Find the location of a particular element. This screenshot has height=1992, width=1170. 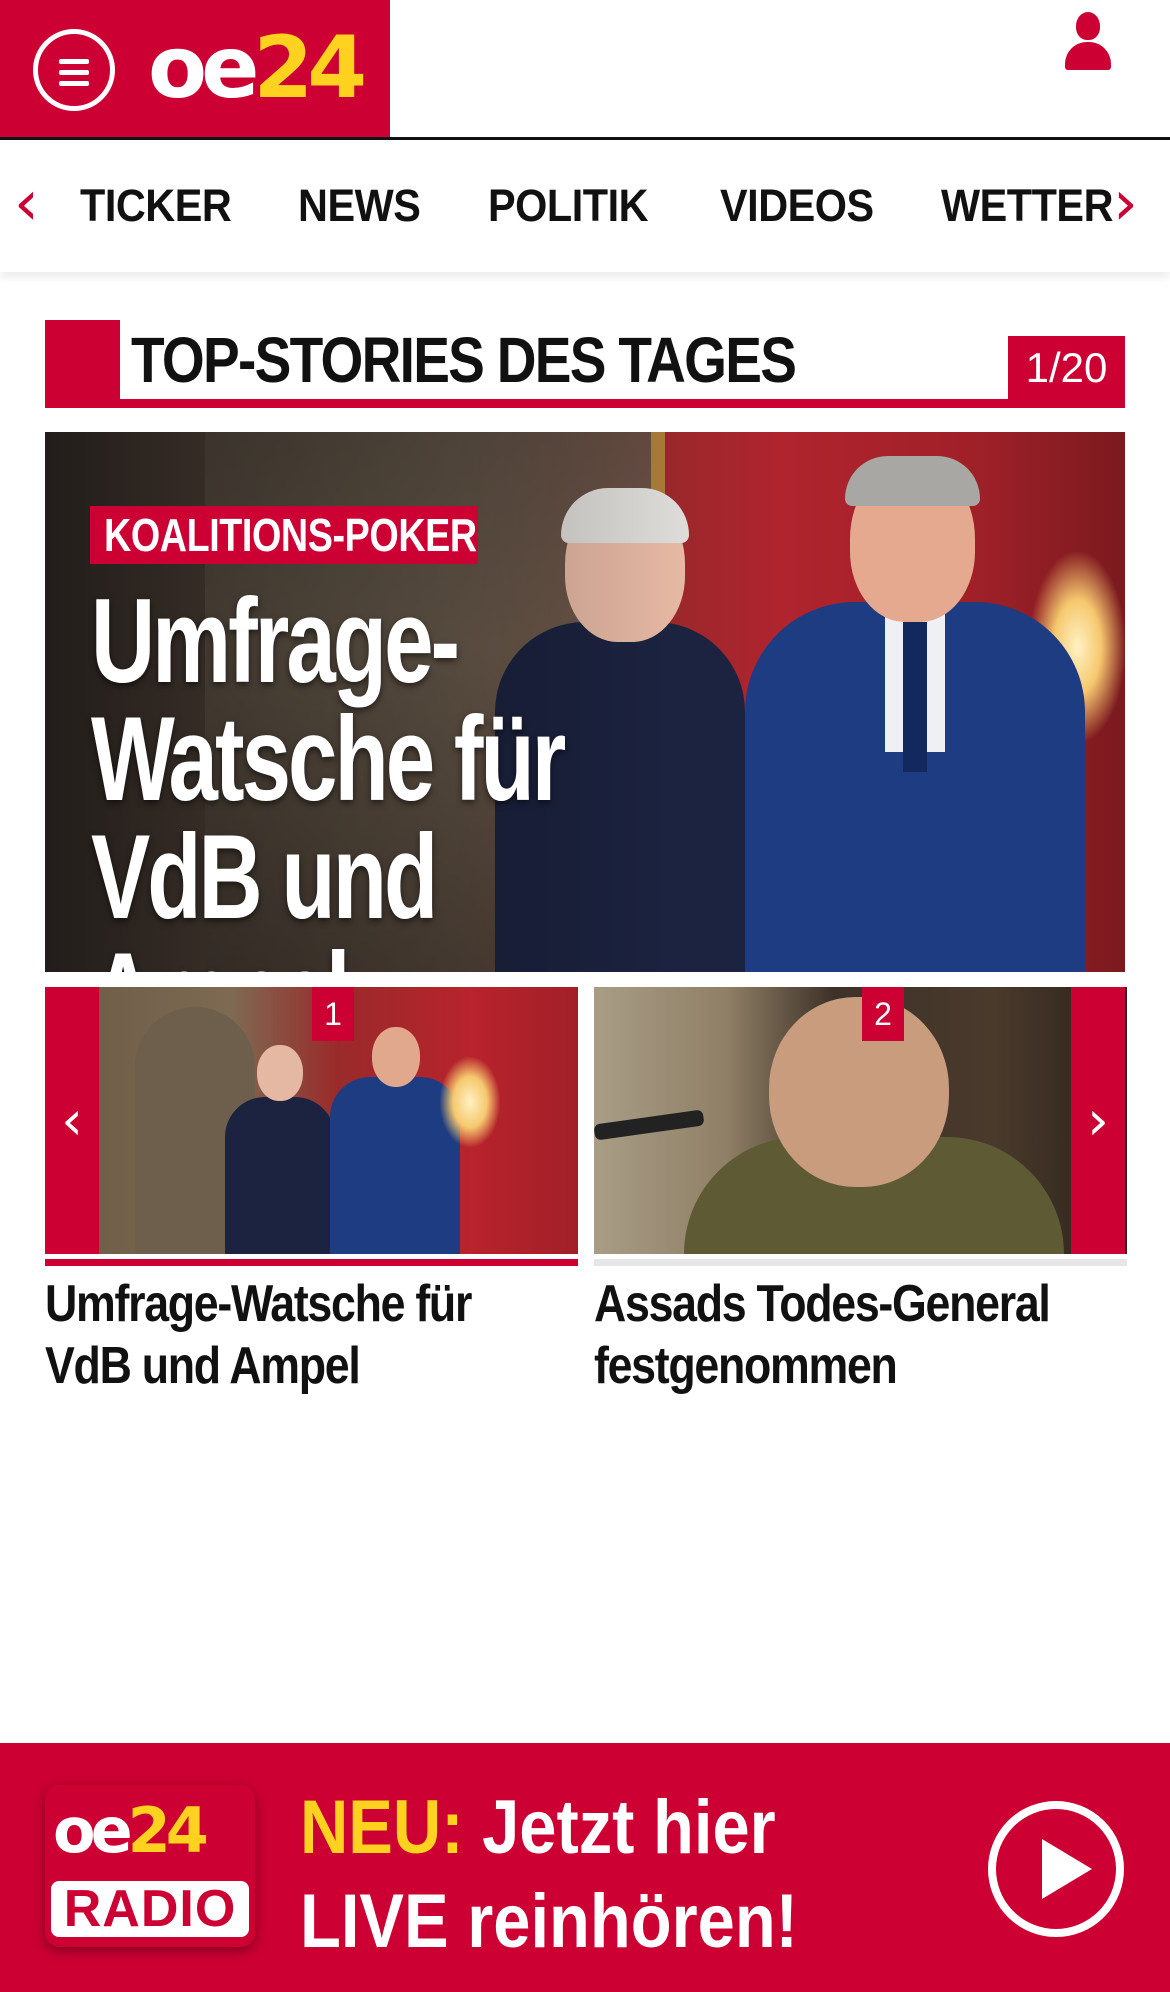

brand-box: oe24 is located at coordinates (195, 68).